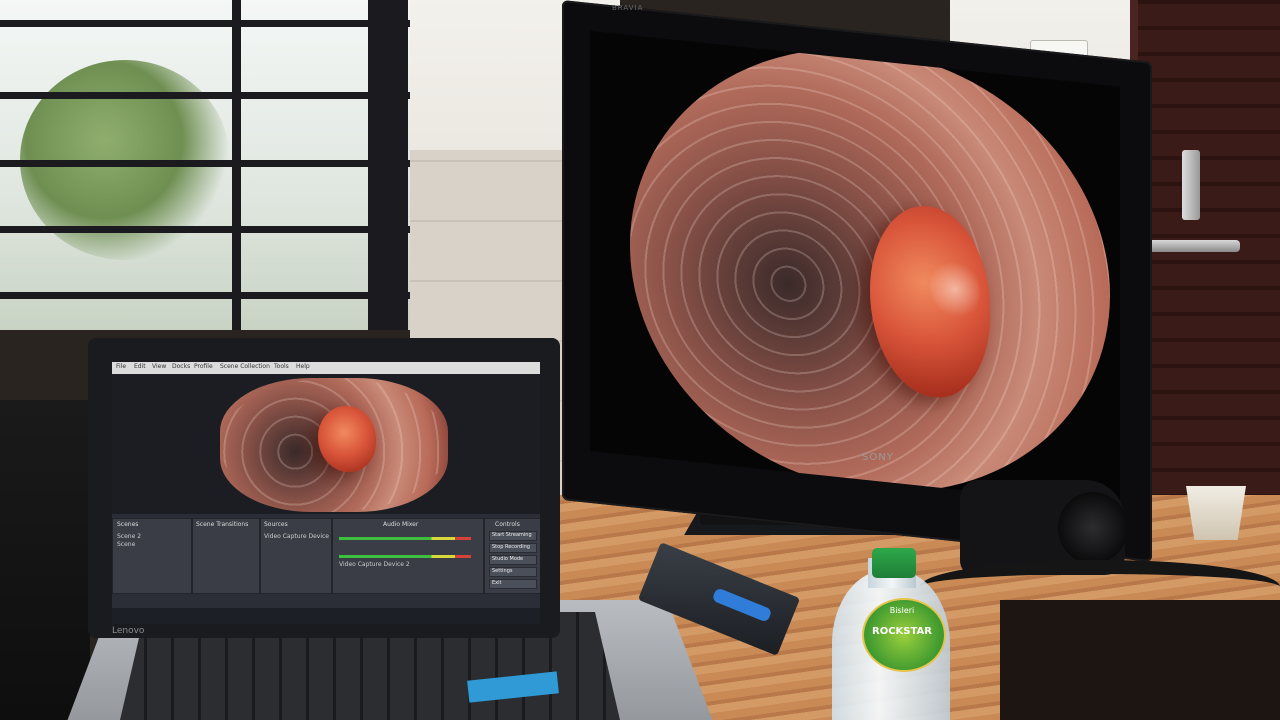 This screenshot has height=720, width=1280. I want to click on exit-button: Exit, so click(513, 584).